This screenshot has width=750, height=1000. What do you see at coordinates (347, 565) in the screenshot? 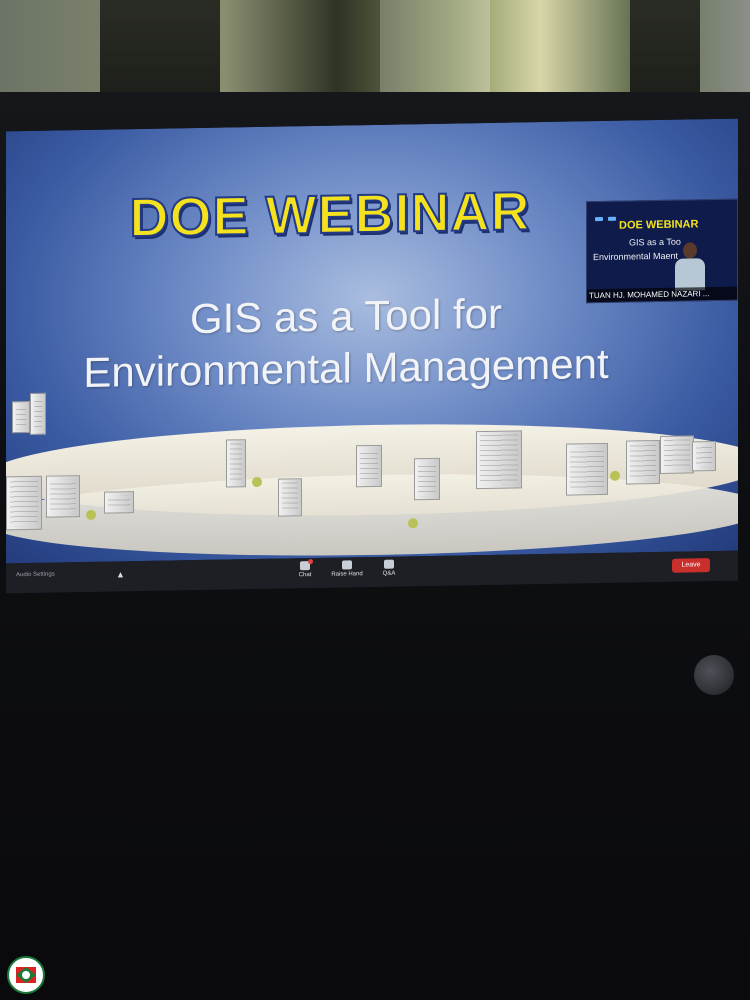
I see `raise-hand-icon` at bounding box center [347, 565].